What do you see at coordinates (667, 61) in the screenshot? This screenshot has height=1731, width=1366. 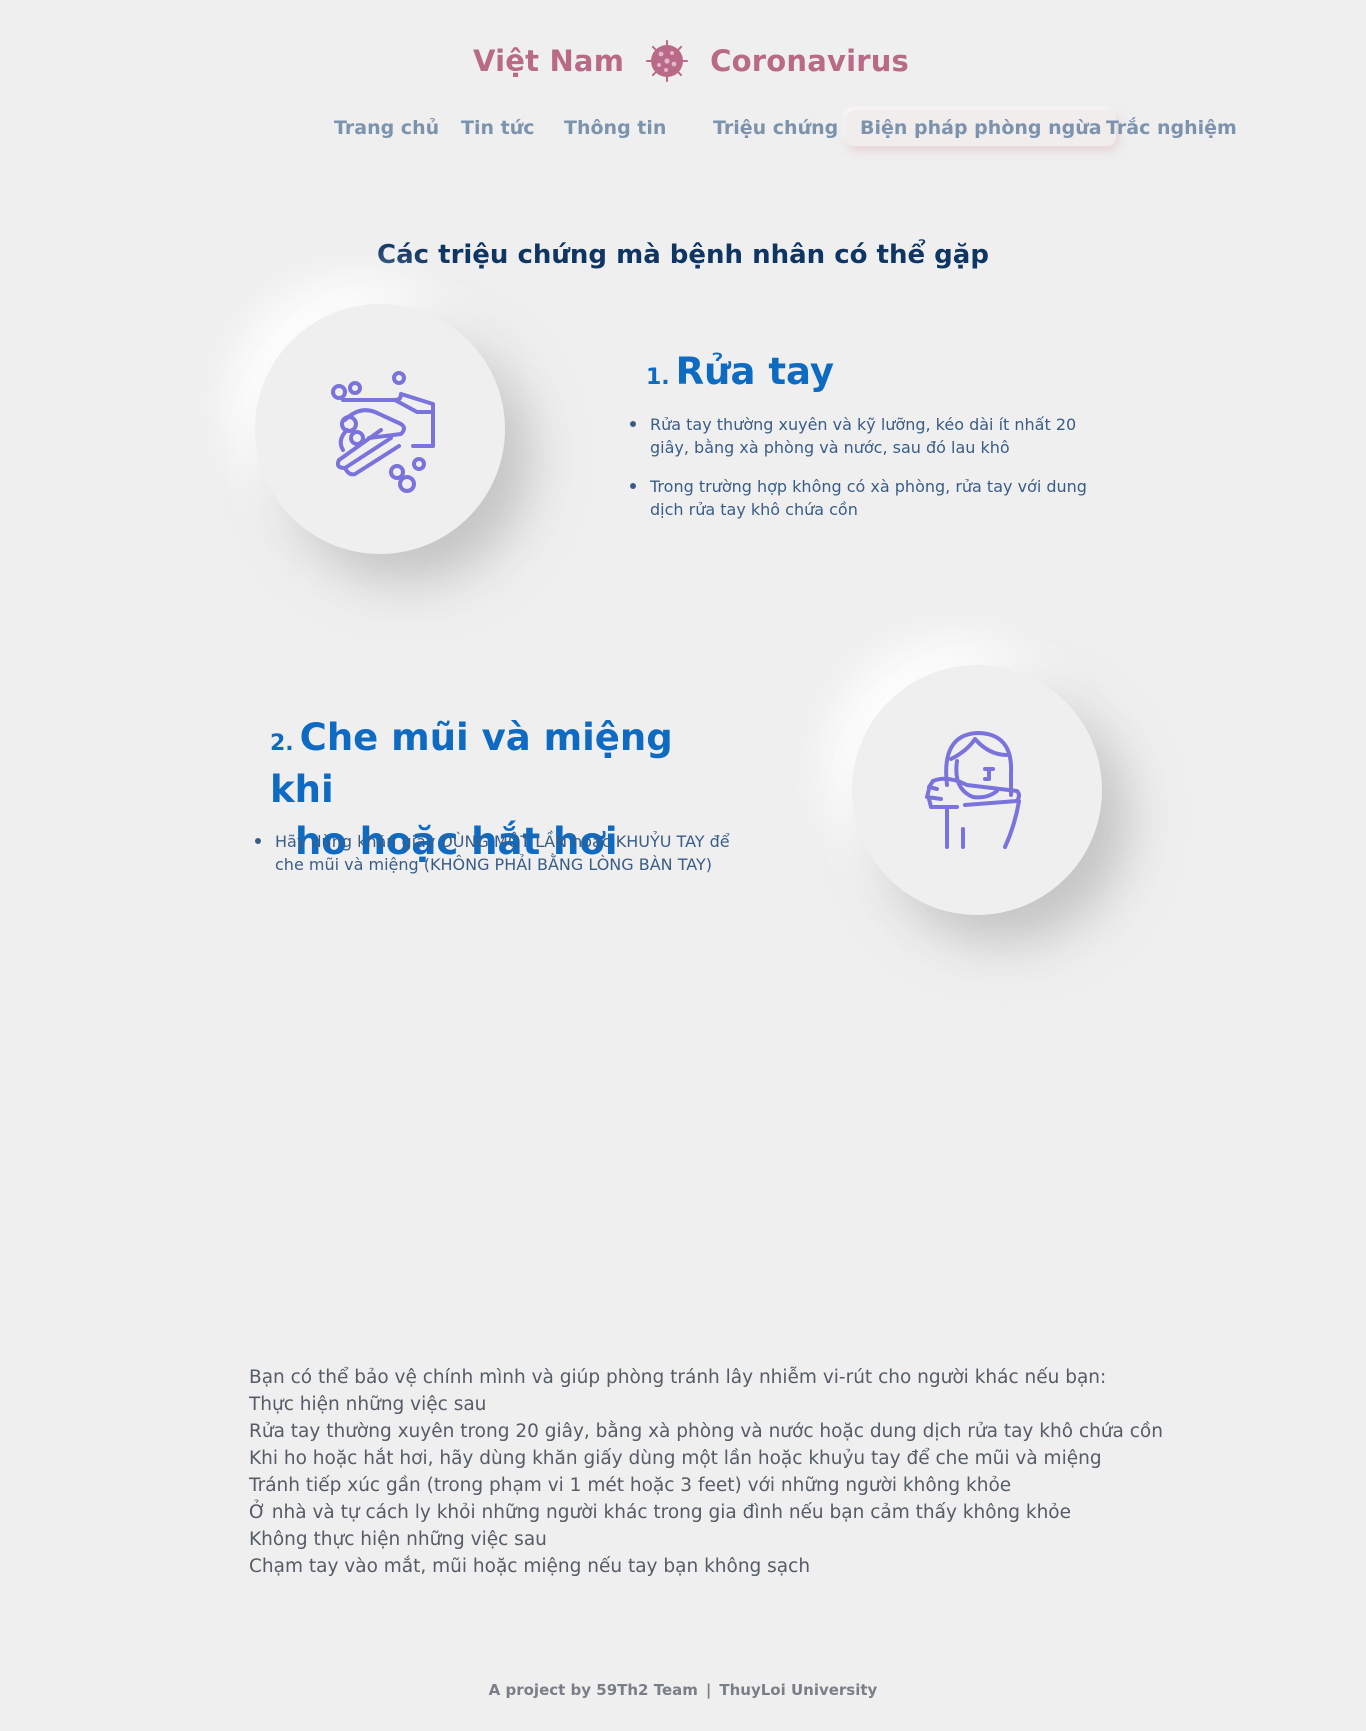 I see `virus-icon` at bounding box center [667, 61].